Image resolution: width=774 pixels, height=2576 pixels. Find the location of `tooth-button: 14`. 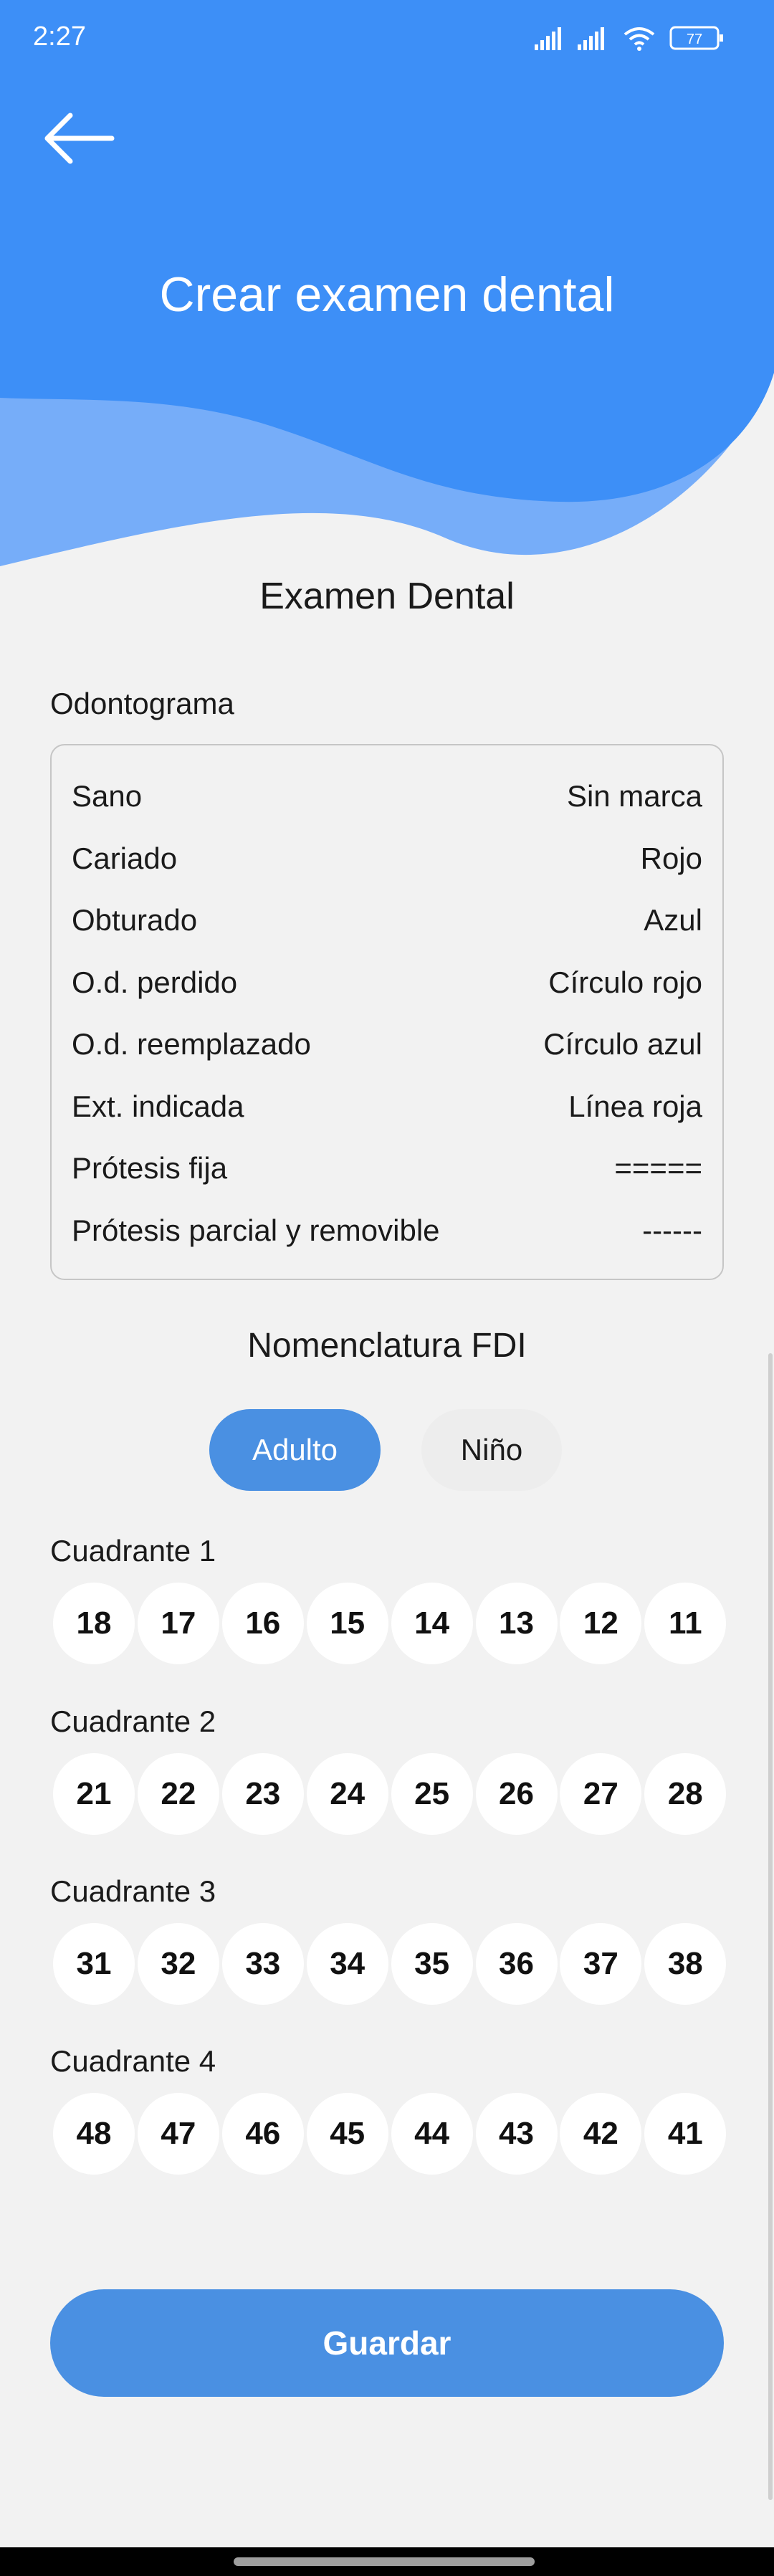

tooth-button: 14 is located at coordinates (432, 1623).